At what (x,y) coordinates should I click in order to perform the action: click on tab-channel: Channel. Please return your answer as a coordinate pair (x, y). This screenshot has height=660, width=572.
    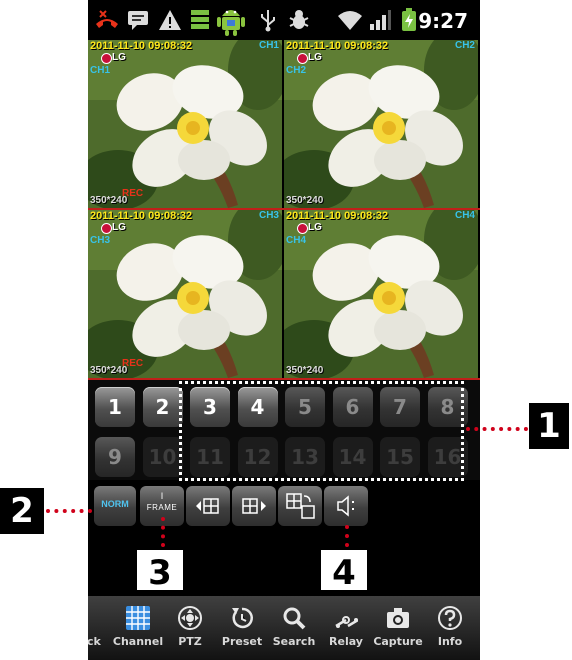
    Looking at the image, I should click on (138, 628).